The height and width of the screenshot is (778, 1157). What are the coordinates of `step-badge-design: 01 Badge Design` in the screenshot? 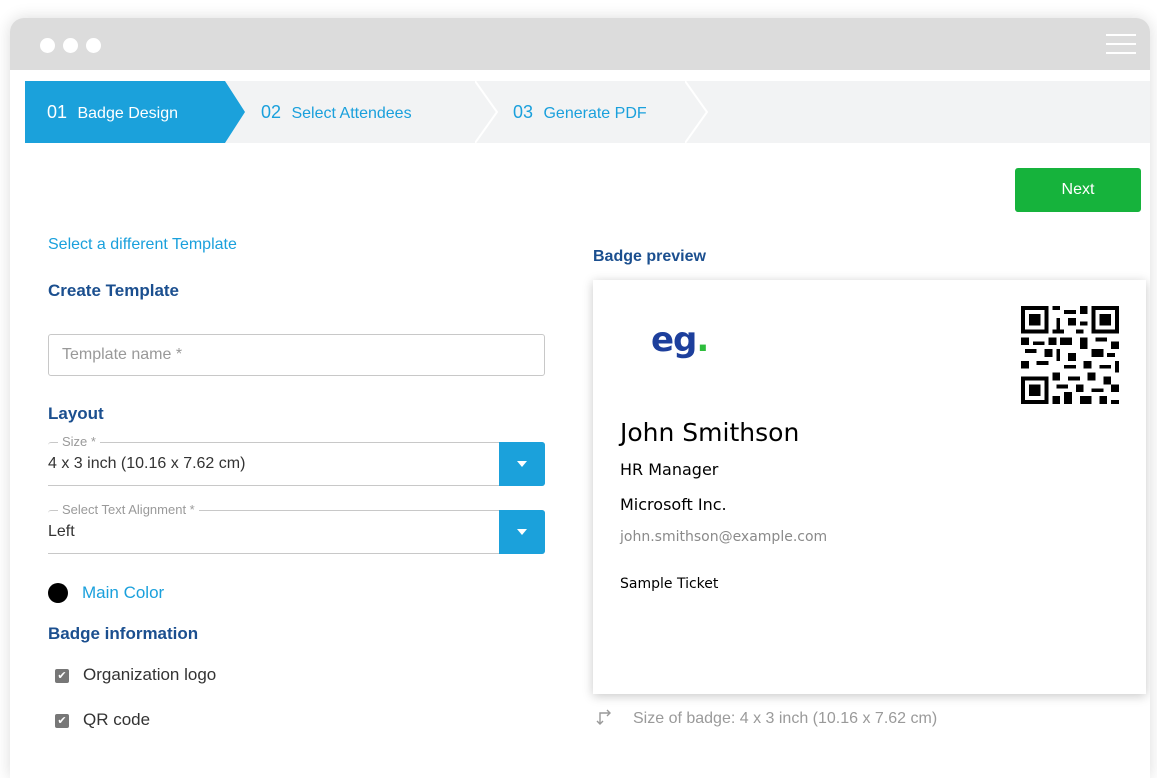 It's located at (125, 112).